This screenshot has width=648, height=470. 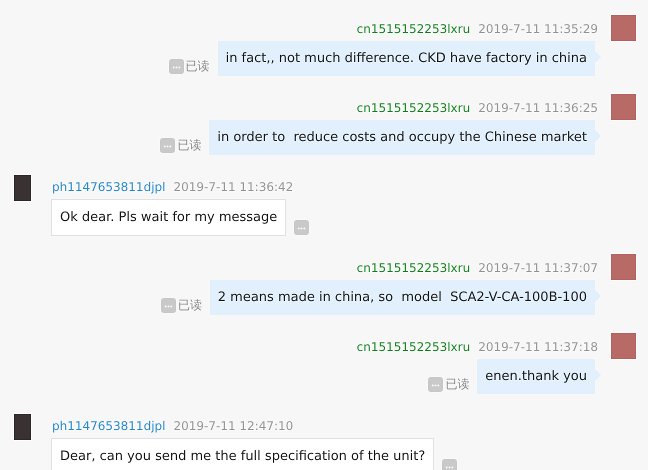 I want to click on message-bubble: 2 means made in china, so model SCA2-V-CA-100B-100, so click(x=405, y=297).